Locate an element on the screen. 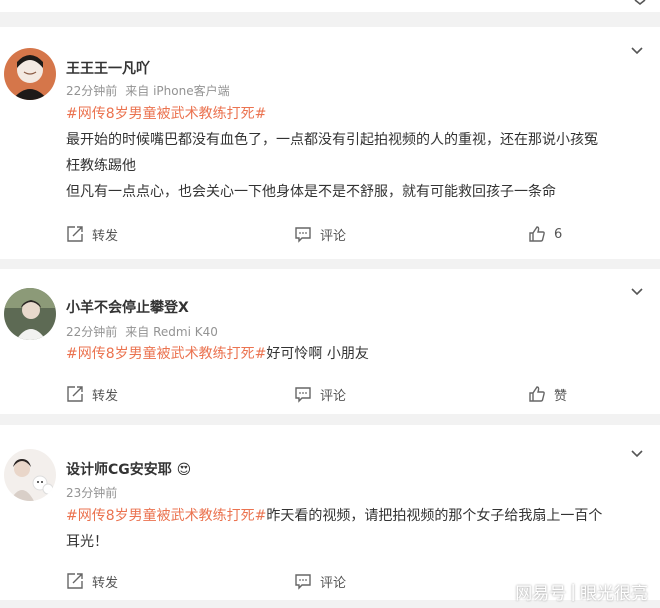  post-time: 23分钟前 is located at coordinates (92, 493).